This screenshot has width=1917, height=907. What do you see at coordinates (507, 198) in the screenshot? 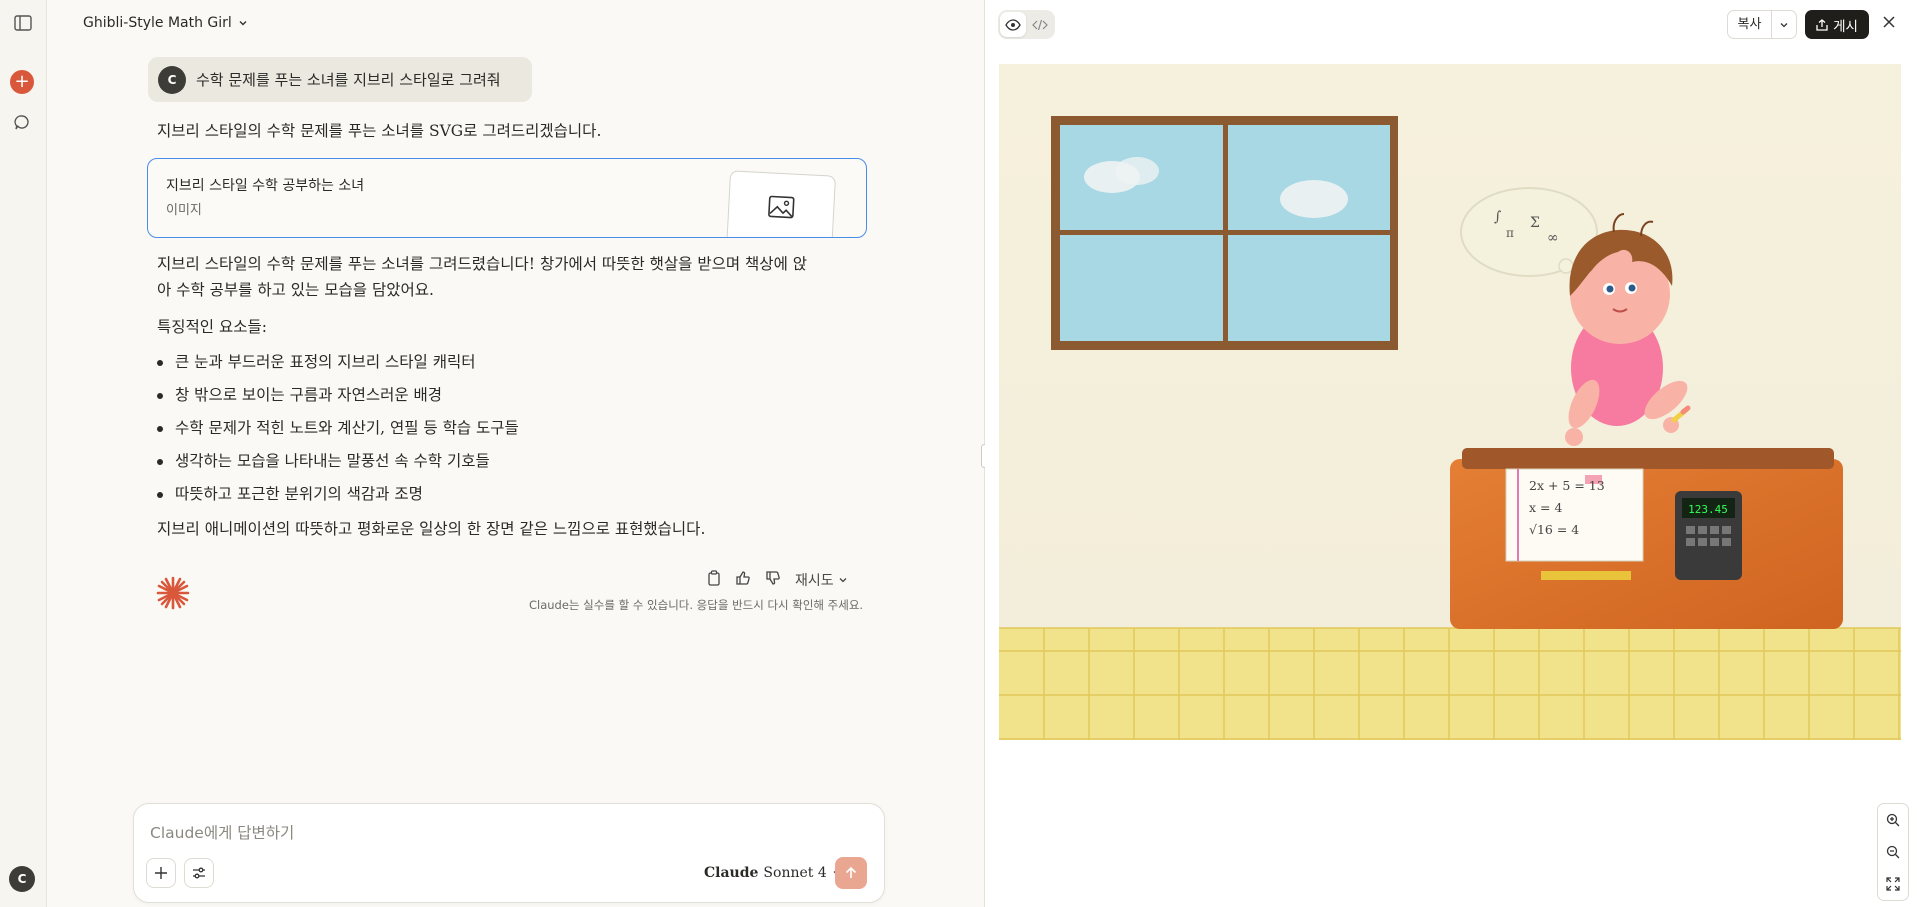
I see `artifact-card: 지브리 스타일 수학 공부하는 소녀 이미지` at bounding box center [507, 198].